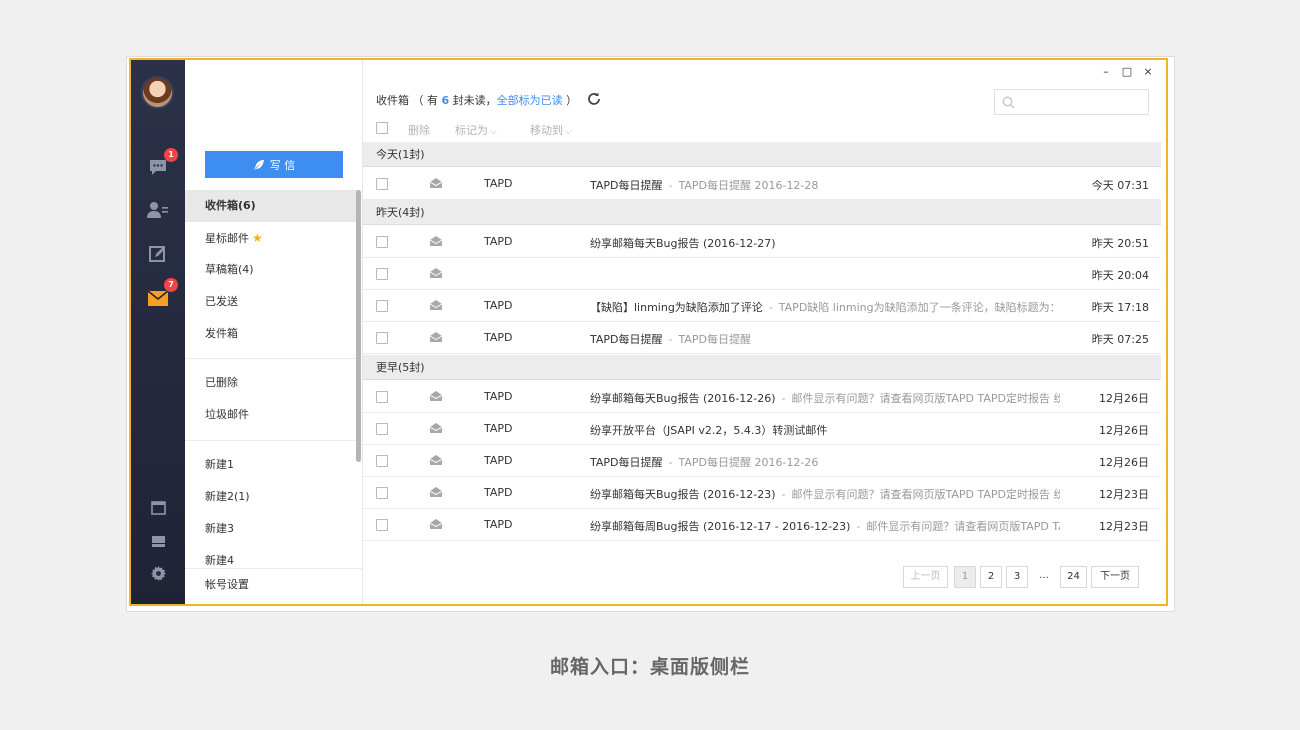 Image resolution: width=1300 pixels, height=730 pixels. Describe the element at coordinates (1017, 577) in the screenshot. I see `page-3-button: 3` at that location.